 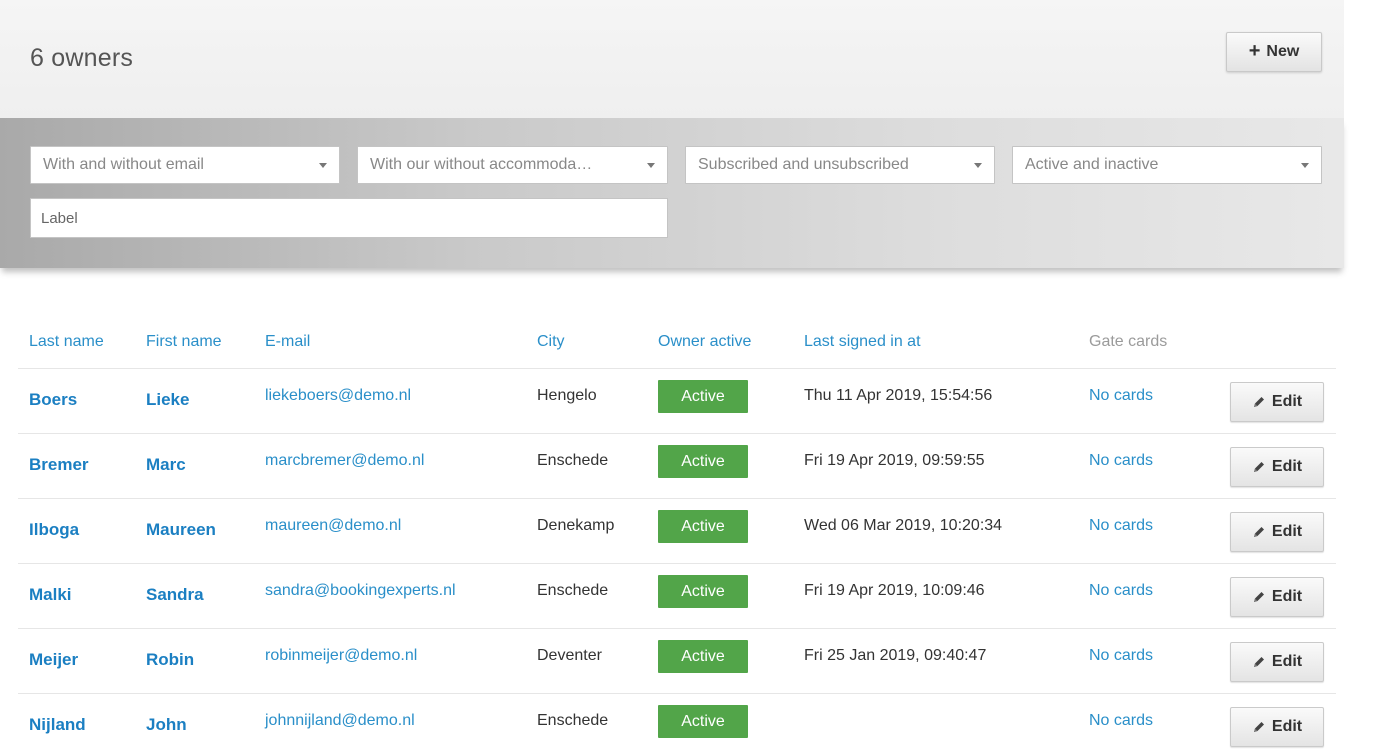 I want to click on last-signed-in-text: Wed 06 Mar 2019, 10:20:34, so click(x=903, y=525).